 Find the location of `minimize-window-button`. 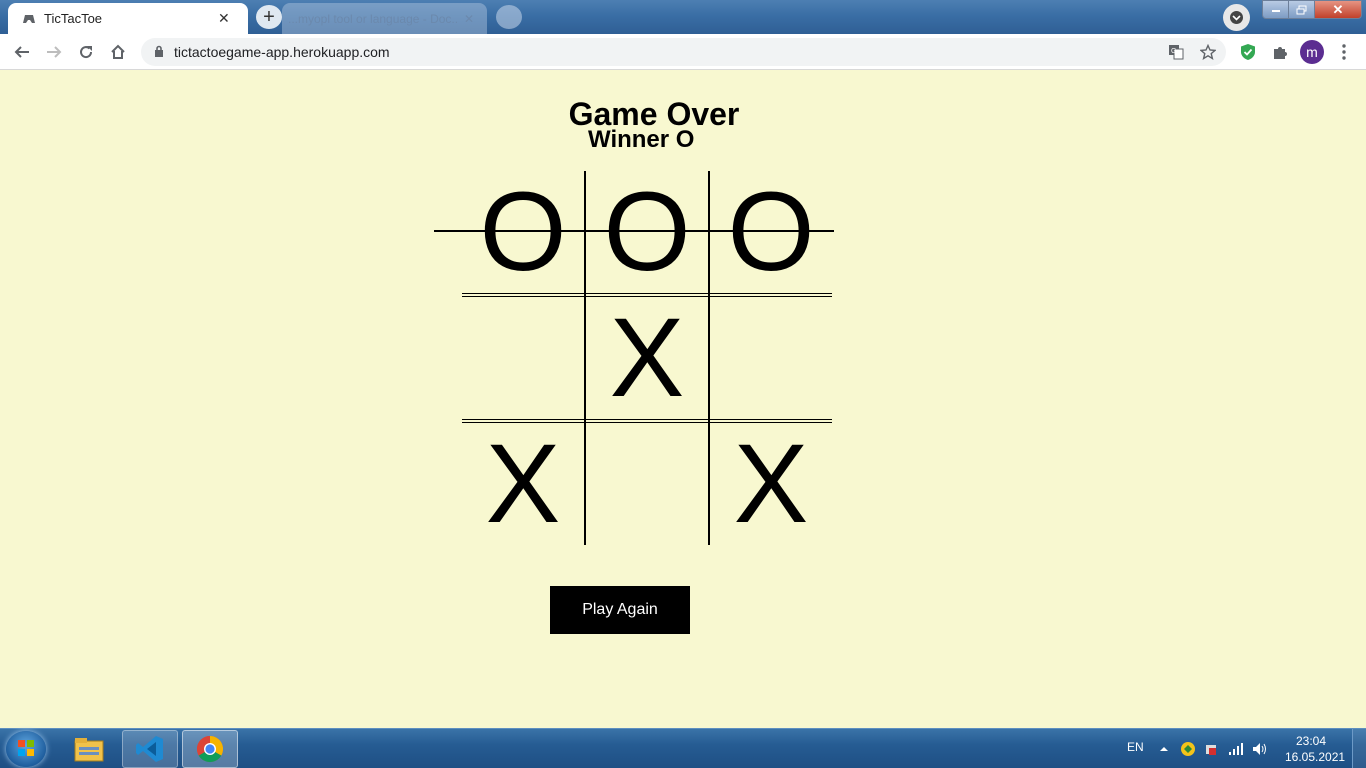

minimize-window-button is located at coordinates (1275, 9).